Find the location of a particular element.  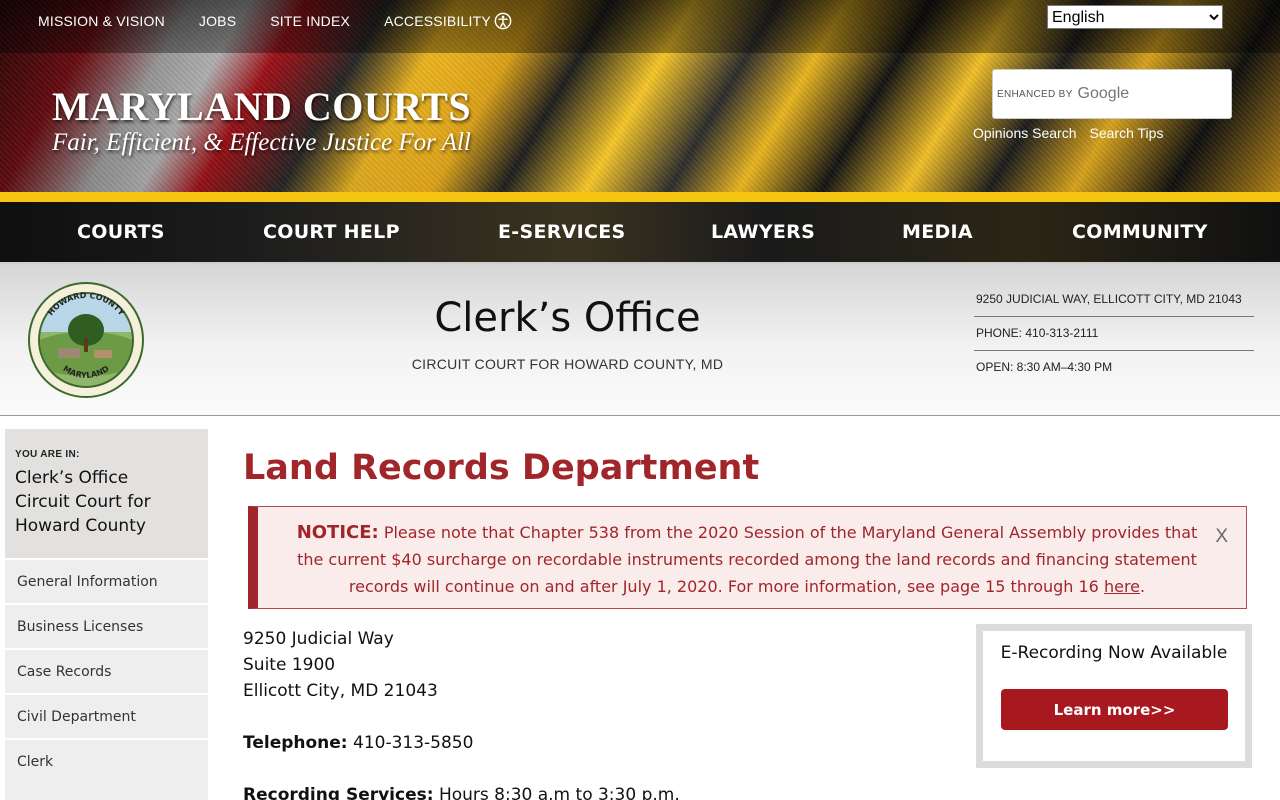

nav-gold-stripe is located at coordinates (640, 197).